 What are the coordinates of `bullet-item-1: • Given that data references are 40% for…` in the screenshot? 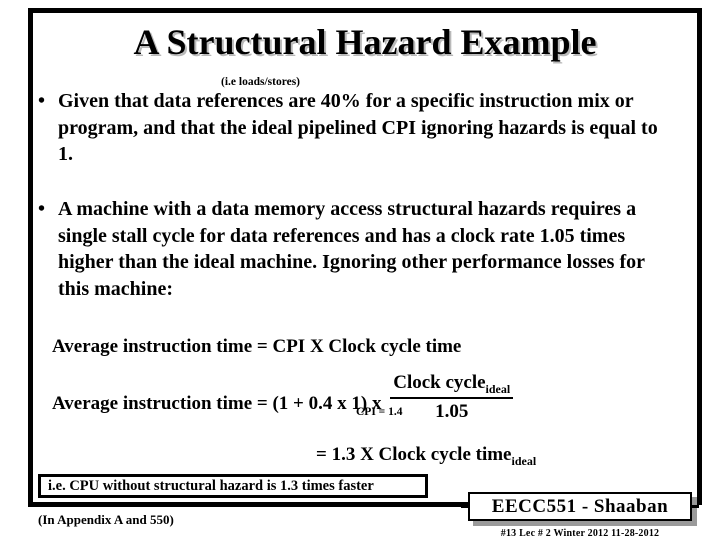 It's located at (353, 128).